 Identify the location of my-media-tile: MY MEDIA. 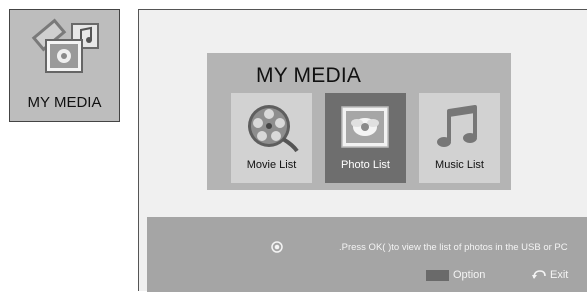
(64, 65).